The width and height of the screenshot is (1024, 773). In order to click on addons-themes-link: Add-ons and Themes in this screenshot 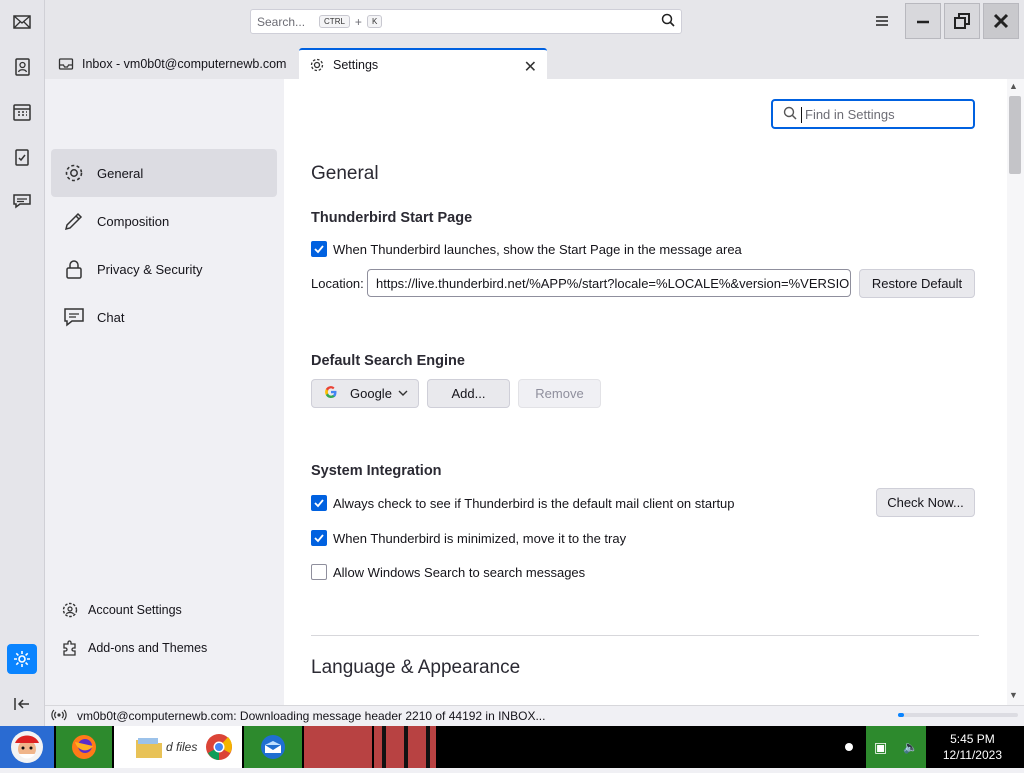, I will do `click(134, 648)`.